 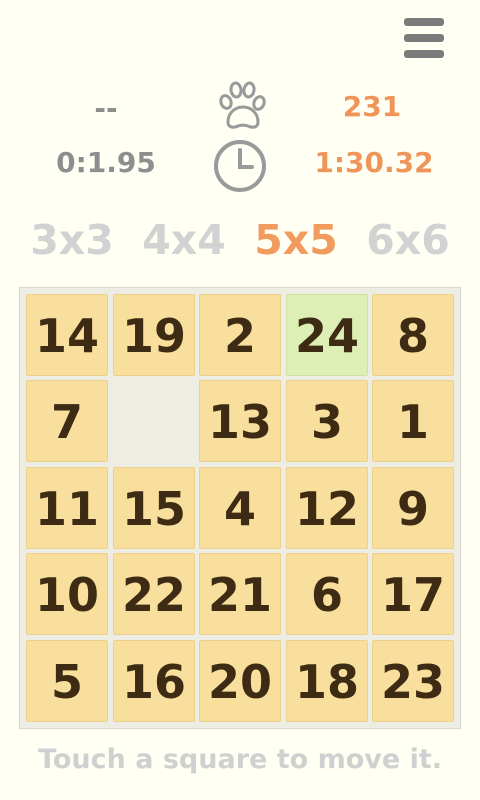 I want to click on puzzle-tile: 23, so click(x=413, y=681).